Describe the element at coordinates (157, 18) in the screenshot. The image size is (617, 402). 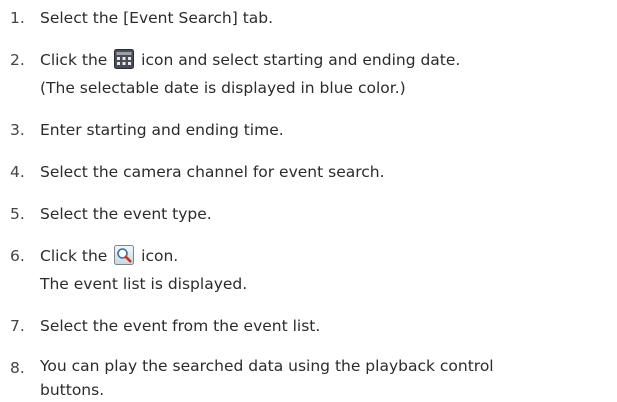
I see `step-line: Select the [Event Search] tab.` at that location.